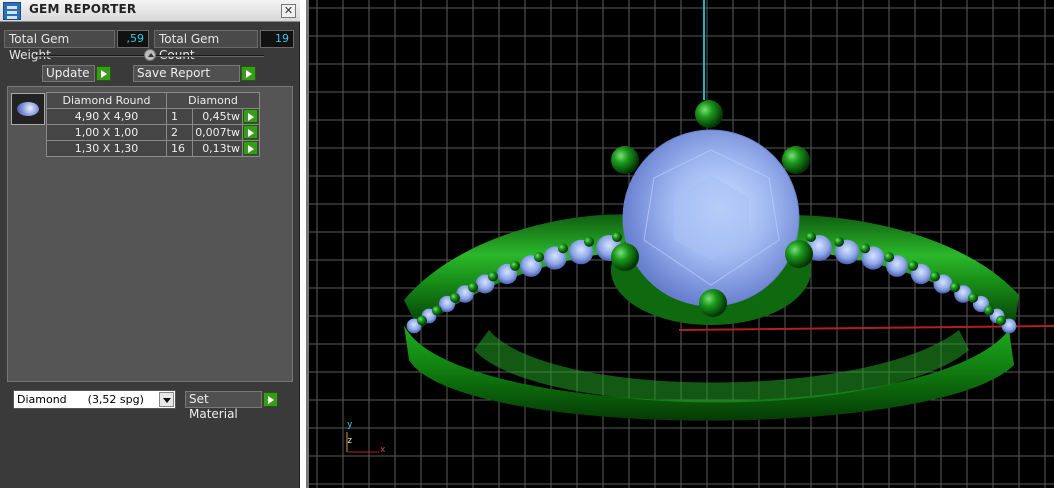 This screenshot has height=488, width=1054. I want to click on gem-weight: 0,007tw, so click(217, 132).